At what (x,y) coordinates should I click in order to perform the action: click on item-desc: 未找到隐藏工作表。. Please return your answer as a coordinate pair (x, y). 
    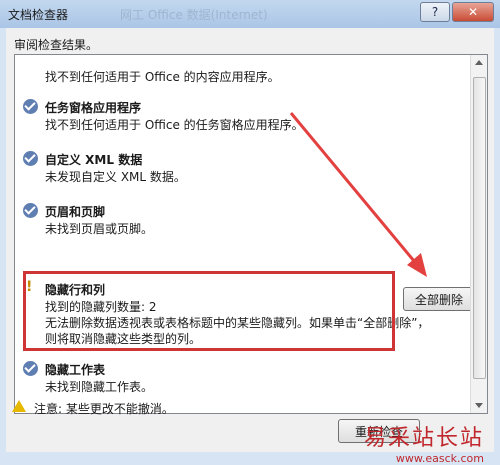
    Looking at the image, I should click on (99, 387).